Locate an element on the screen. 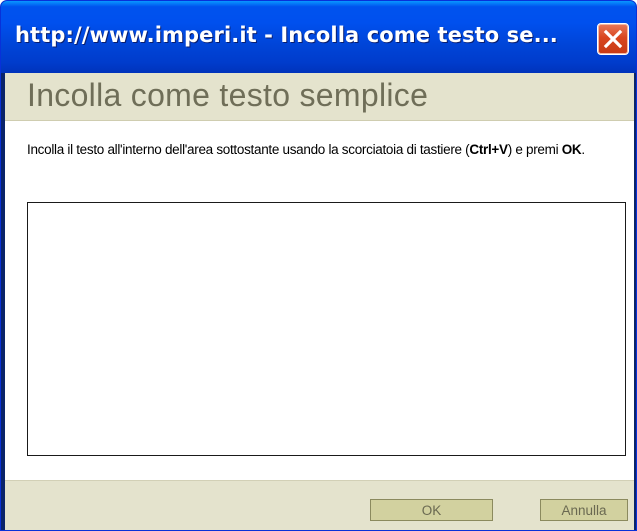 This screenshot has height=531, width=637. dialog-header: Incolla come testo semplice is located at coordinates (319, 97).